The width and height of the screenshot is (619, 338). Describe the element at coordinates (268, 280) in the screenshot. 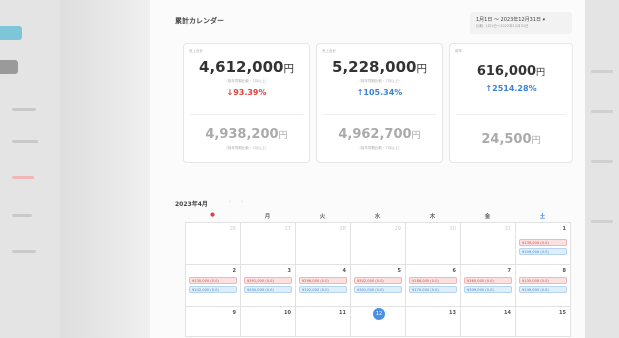

I see `sales-chip: ¥391,000 (0.0)` at that location.